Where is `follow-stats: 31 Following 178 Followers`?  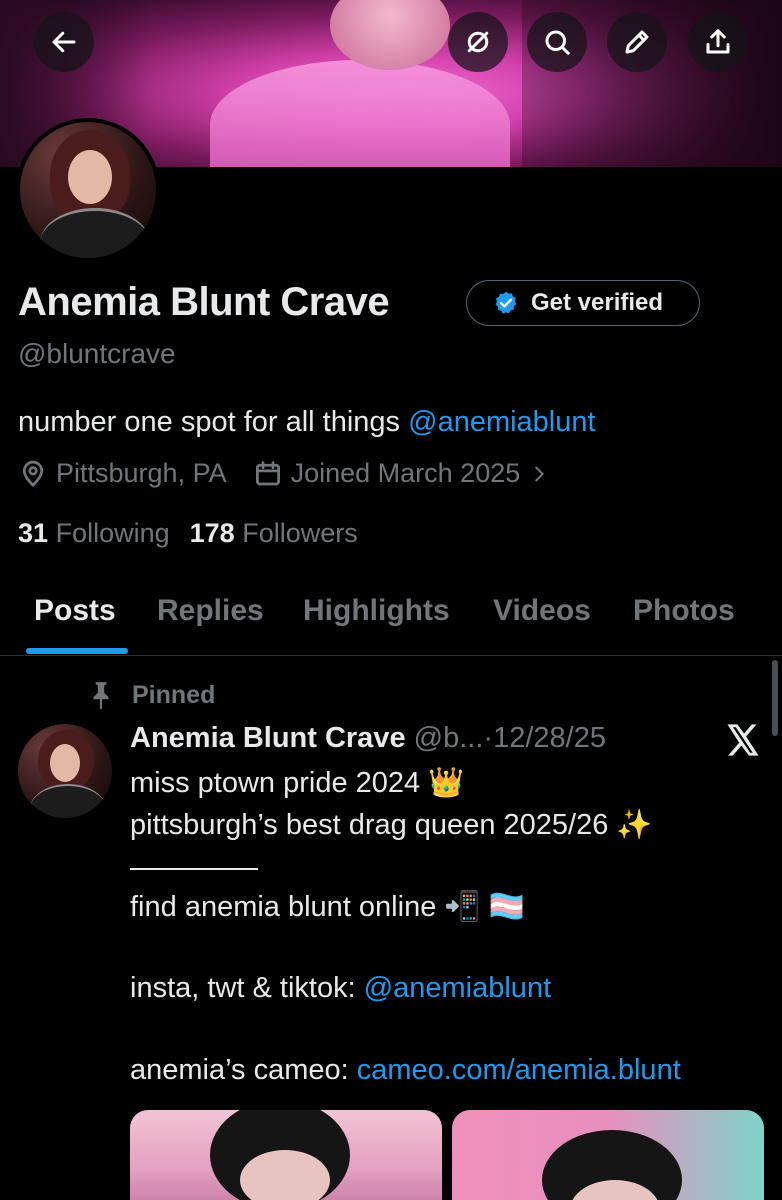 follow-stats: 31 Following 178 Followers is located at coordinates (188, 533).